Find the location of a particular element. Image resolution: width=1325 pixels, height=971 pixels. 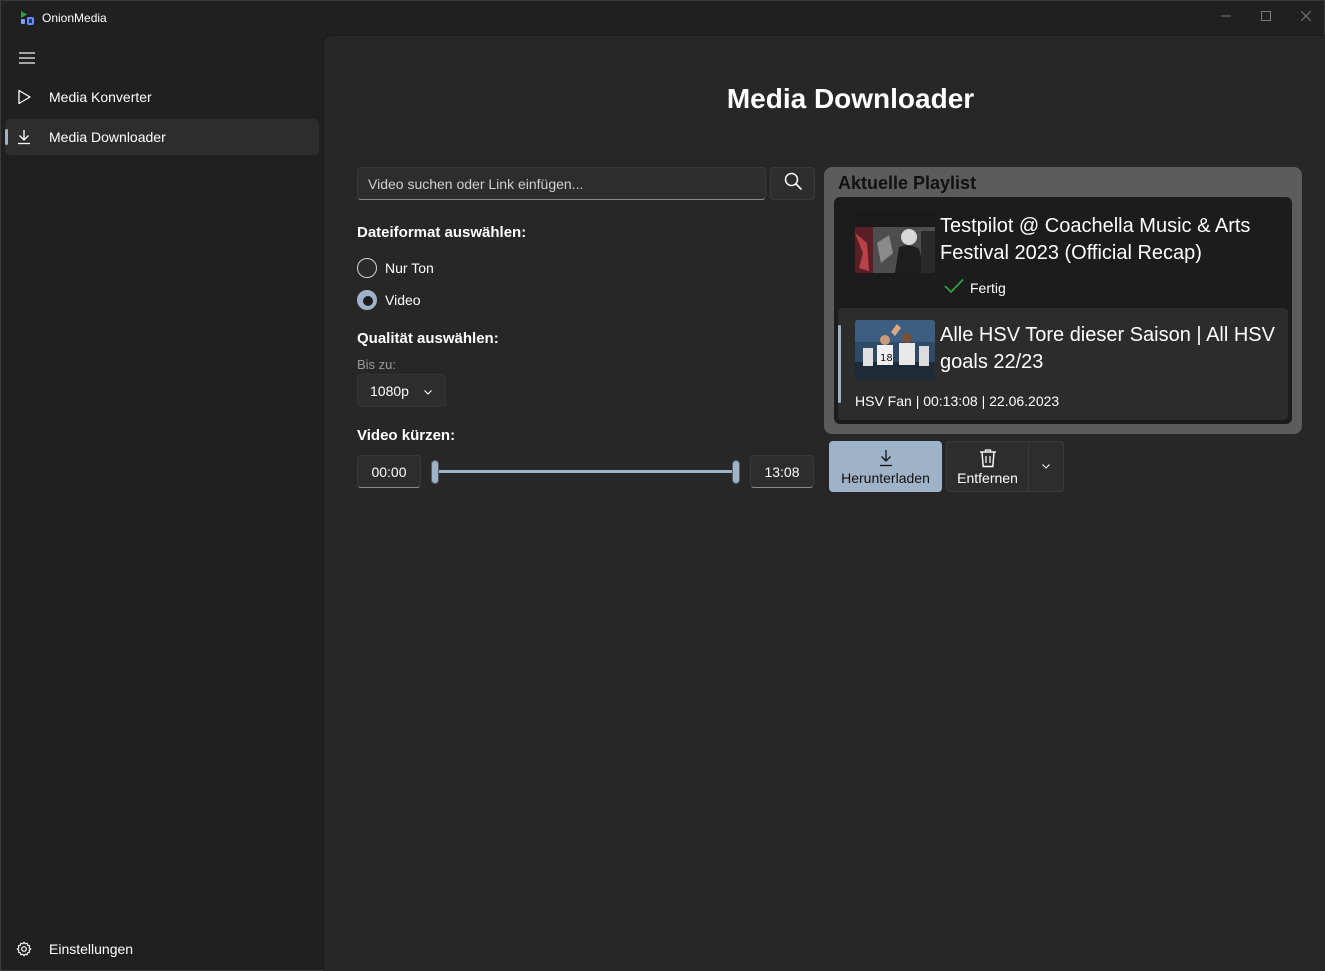

trim-start-field: 00:00 is located at coordinates (389, 471).